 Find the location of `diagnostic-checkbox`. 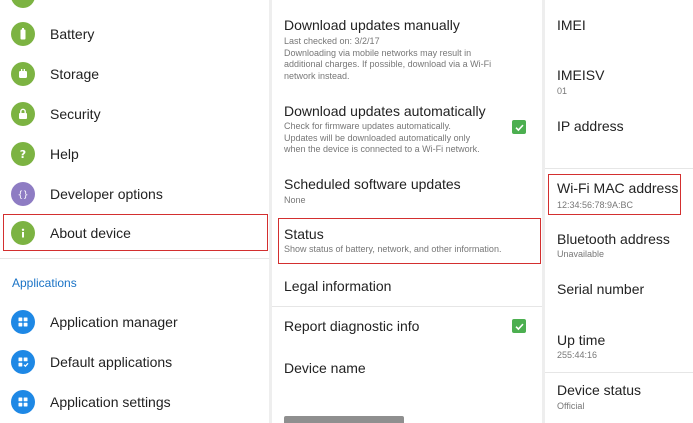

diagnostic-checkbox is located at coordinates (519, 326).